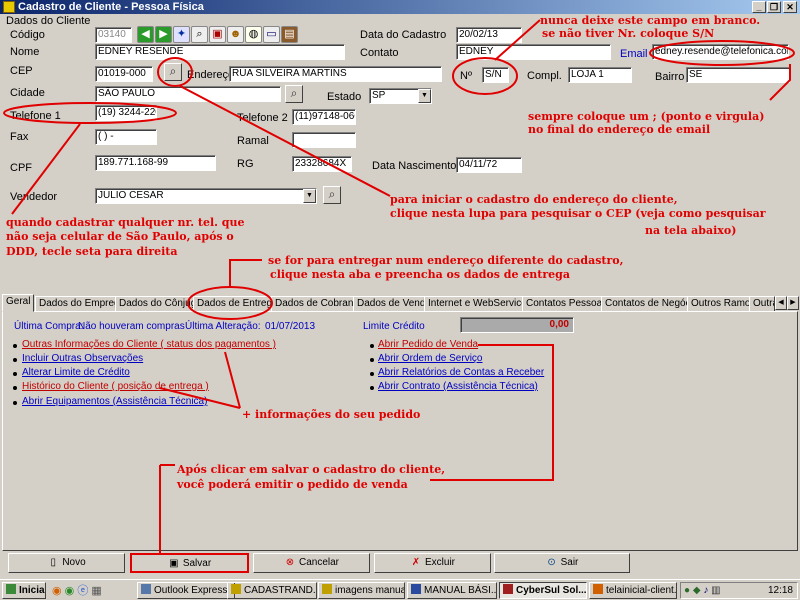 This screenshot has height=600, width=800. Describe the element at coordinates (720, 52) in the screenshot. I see `email-field: edney.resende@telefonica.com.br;` at that location.